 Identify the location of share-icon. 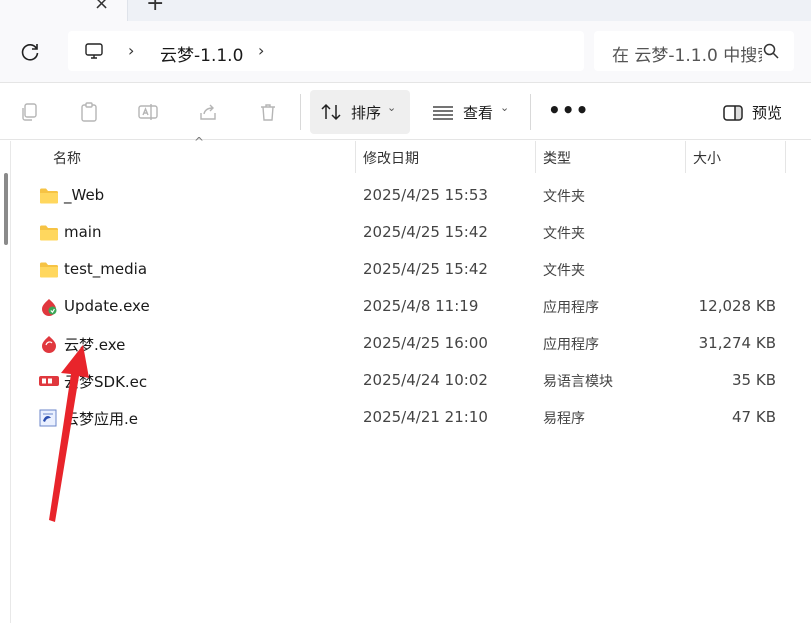
(208, 112).